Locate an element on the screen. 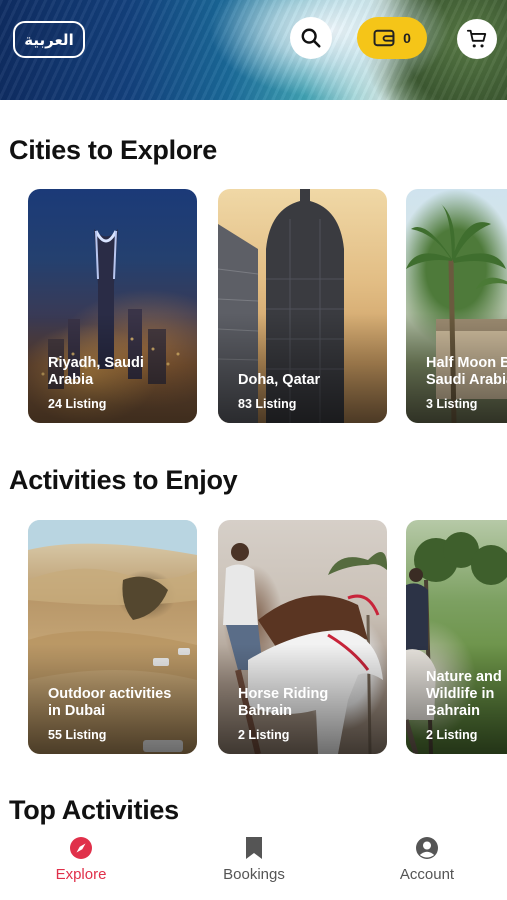  activity-card-outdoor-dubai: Outdoor activities in Dubai 55 Listing is located at coordinates (112, 637).